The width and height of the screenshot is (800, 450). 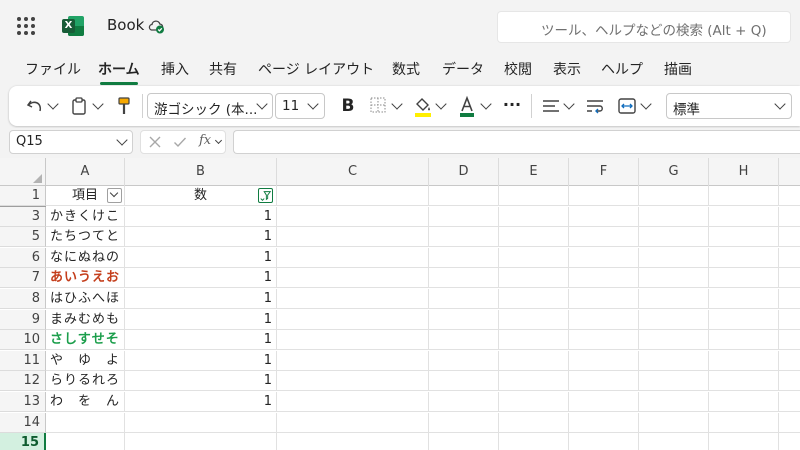 I want to click on fill-color-icon, so click(x=423, y=106).